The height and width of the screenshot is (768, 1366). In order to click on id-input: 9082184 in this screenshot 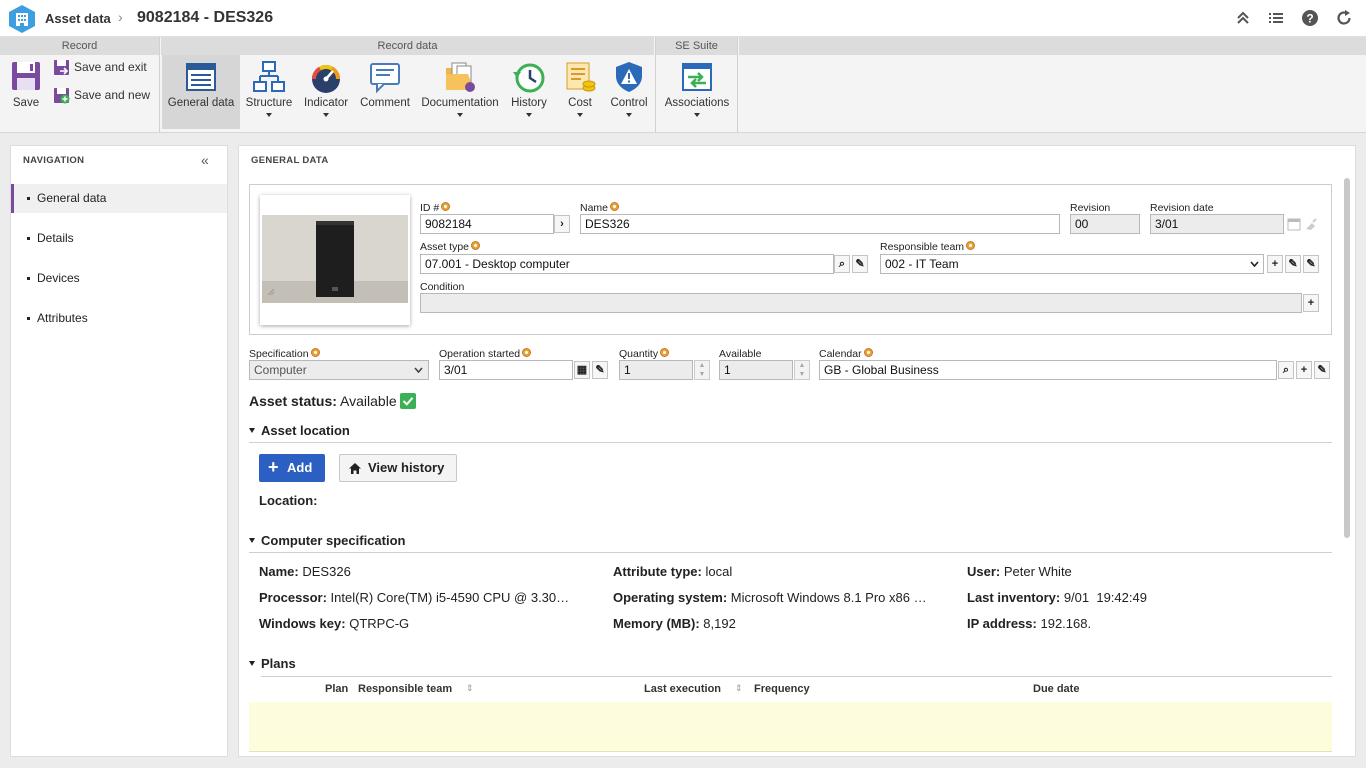, I will do `click(487, 224)`.